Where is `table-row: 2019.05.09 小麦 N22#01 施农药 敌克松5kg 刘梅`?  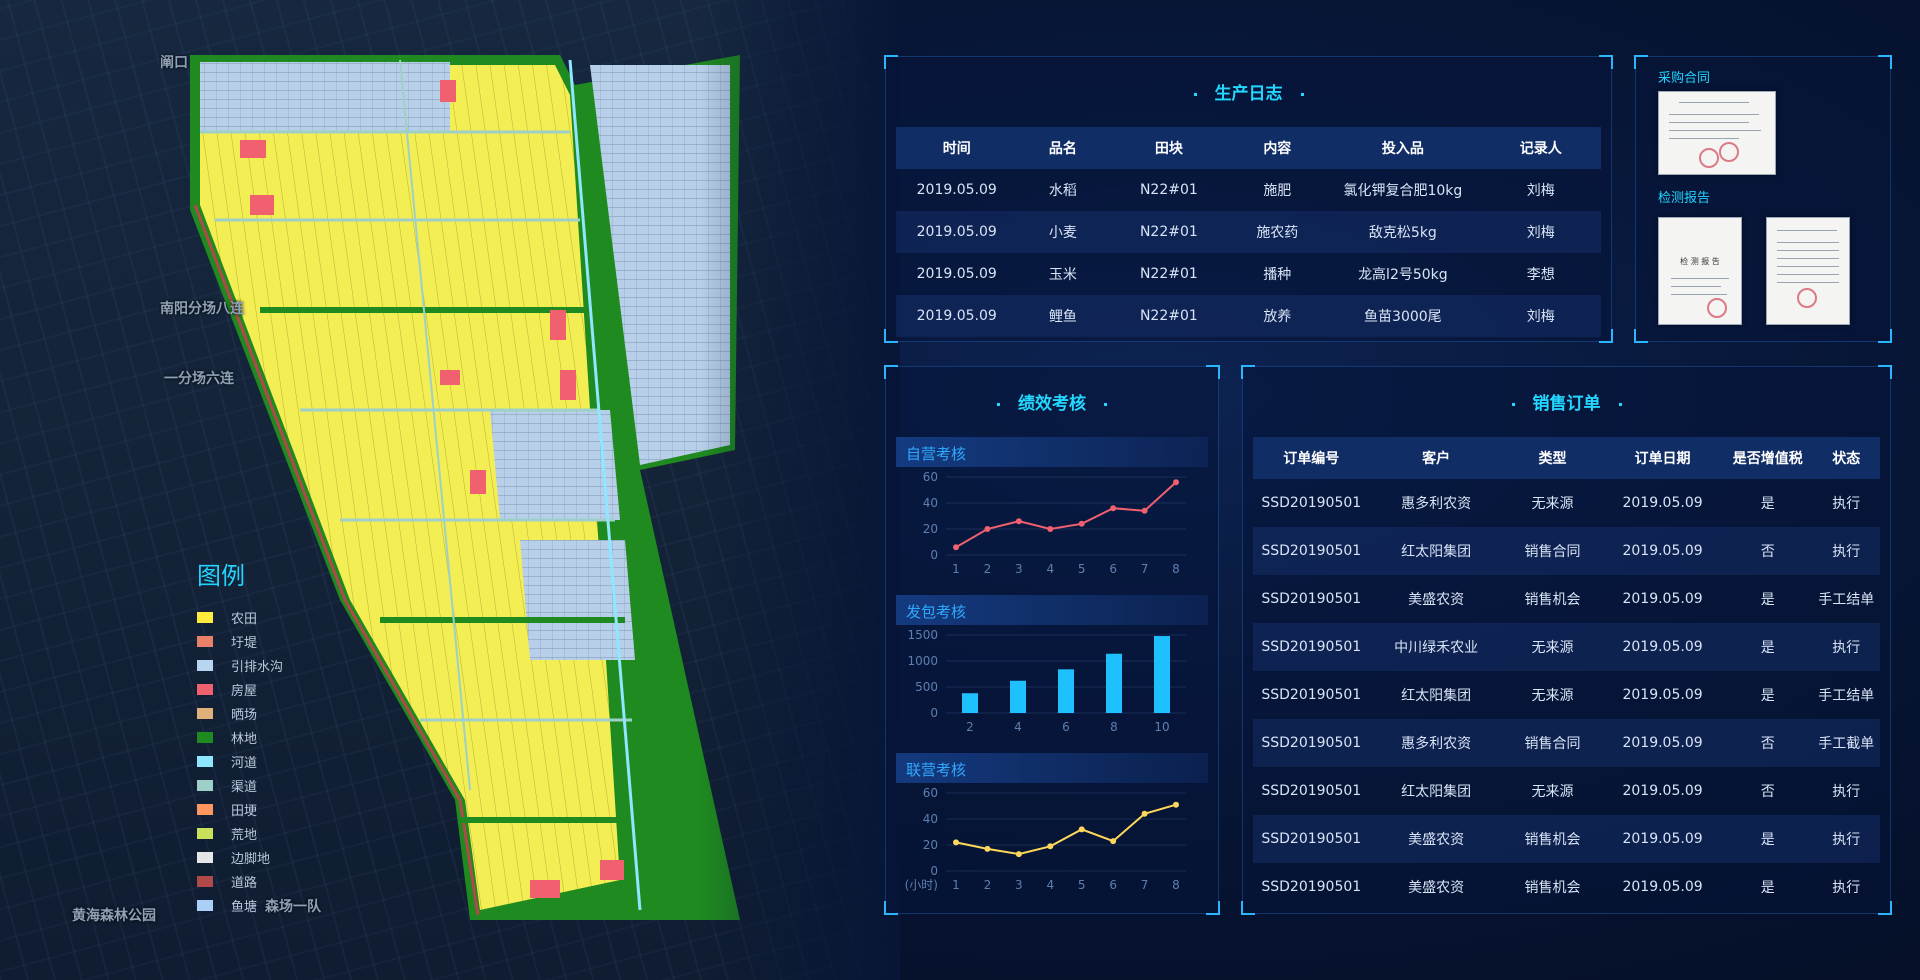 table-row: 2019.05.09 小麦 N22#01 施农药 敌克松5kg 刘梅 is located at coordinates (1248, 232).